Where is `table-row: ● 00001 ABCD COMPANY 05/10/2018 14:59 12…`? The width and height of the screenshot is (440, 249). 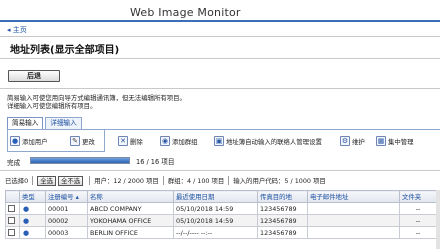
table-row: ● 00001 ABCD COMPANY 05/10/2018 14:59 12… is located at coordinates (221, 208).